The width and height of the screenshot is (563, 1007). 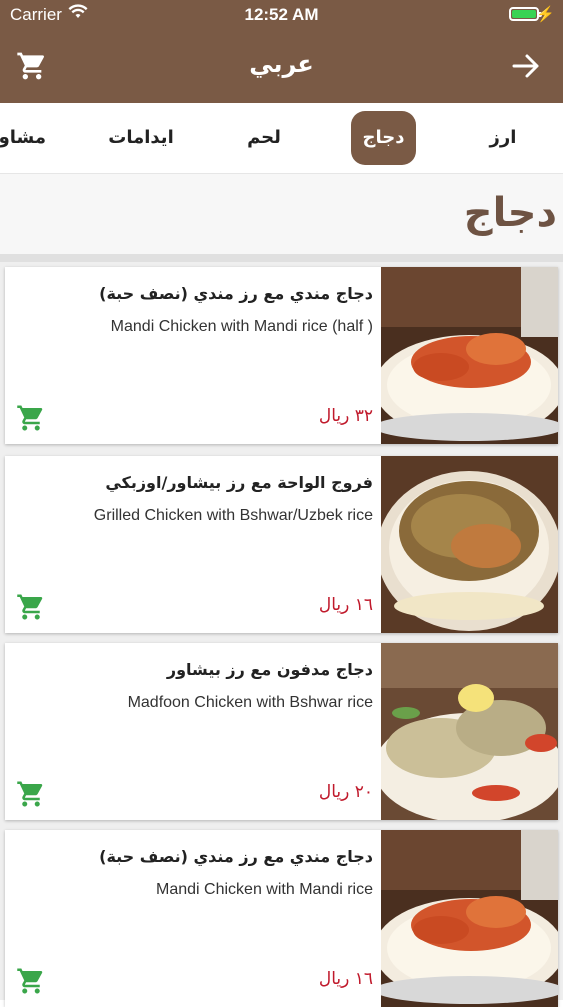 I want to click on app-header: Carrier 12:52 AM ⚡ عربي, so click(x=281, y=51).